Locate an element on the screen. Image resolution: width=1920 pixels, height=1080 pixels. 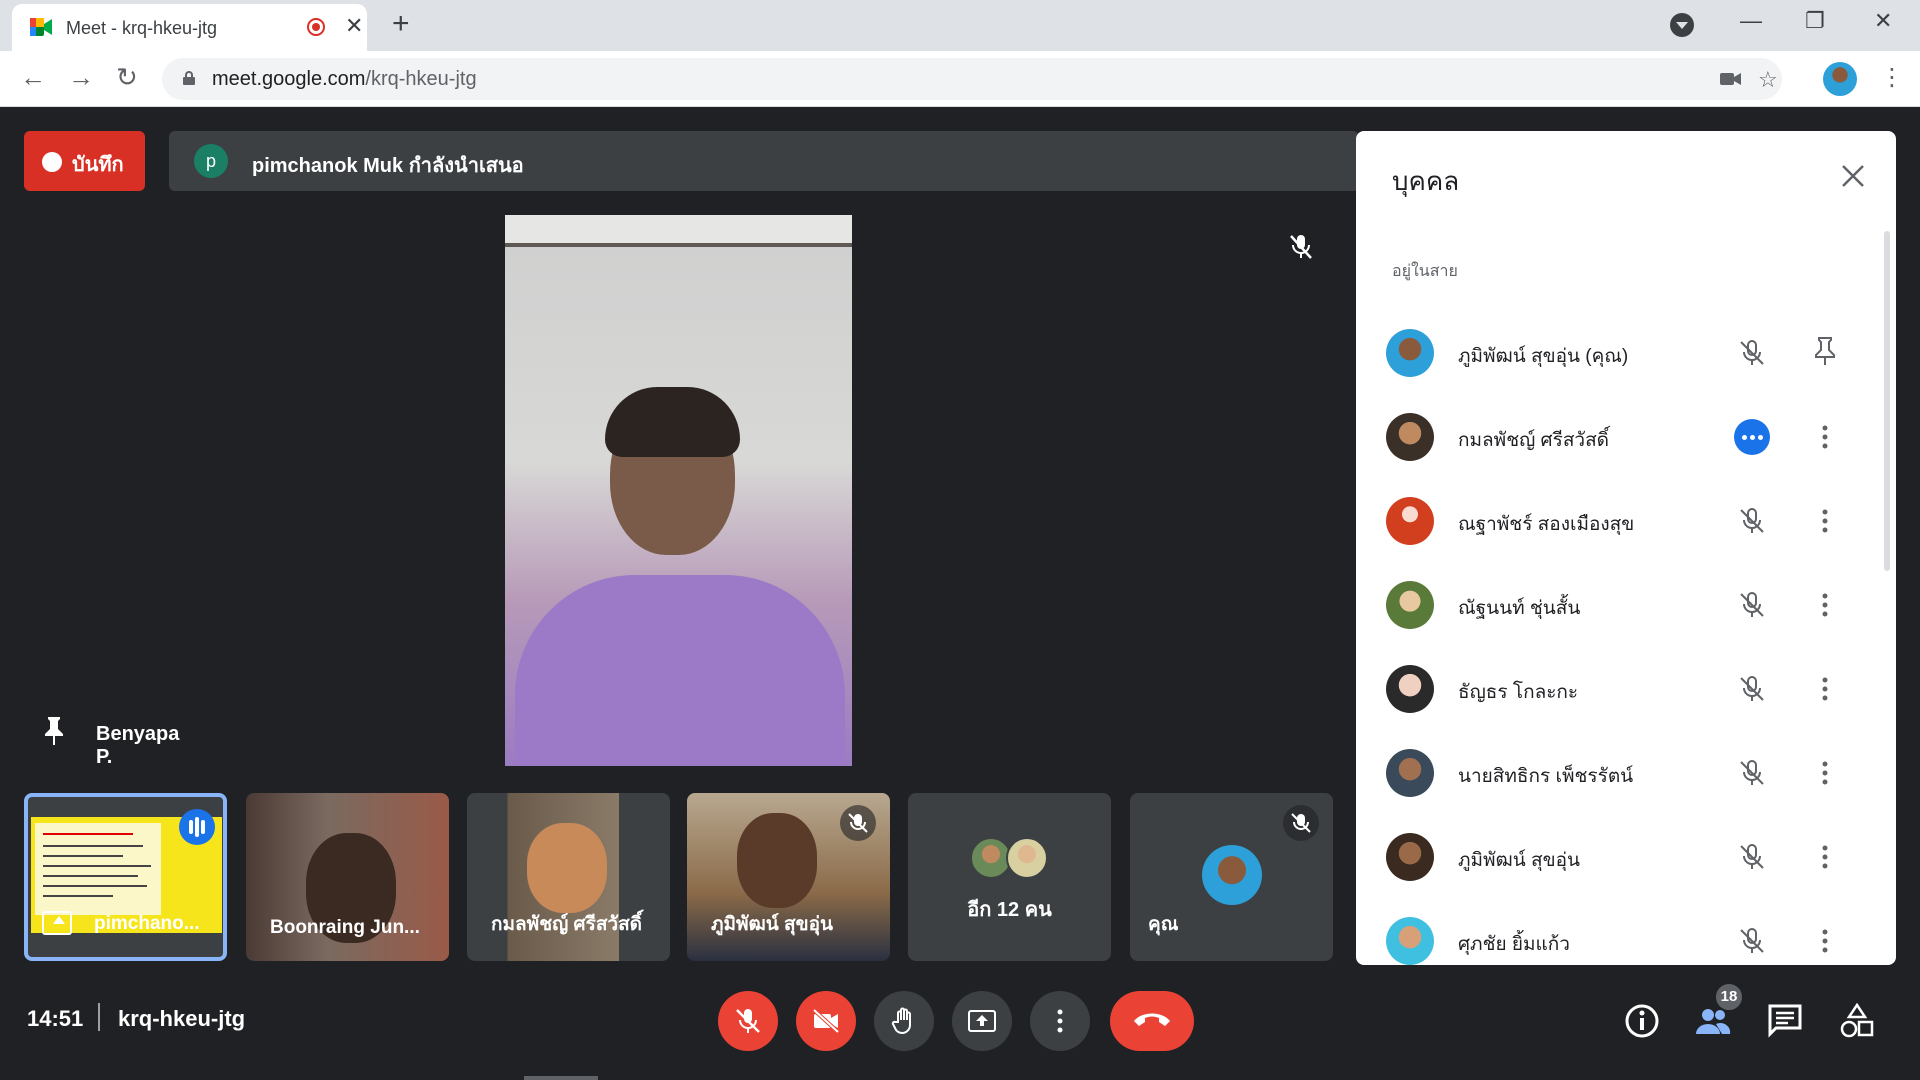
speaking-dots-icon is located at coordinates (1752, 437).